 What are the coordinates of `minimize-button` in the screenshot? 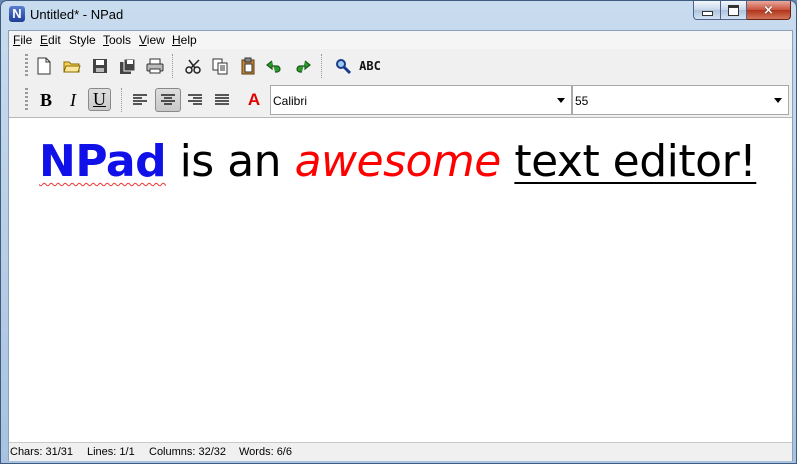 It's located at (707, 10).